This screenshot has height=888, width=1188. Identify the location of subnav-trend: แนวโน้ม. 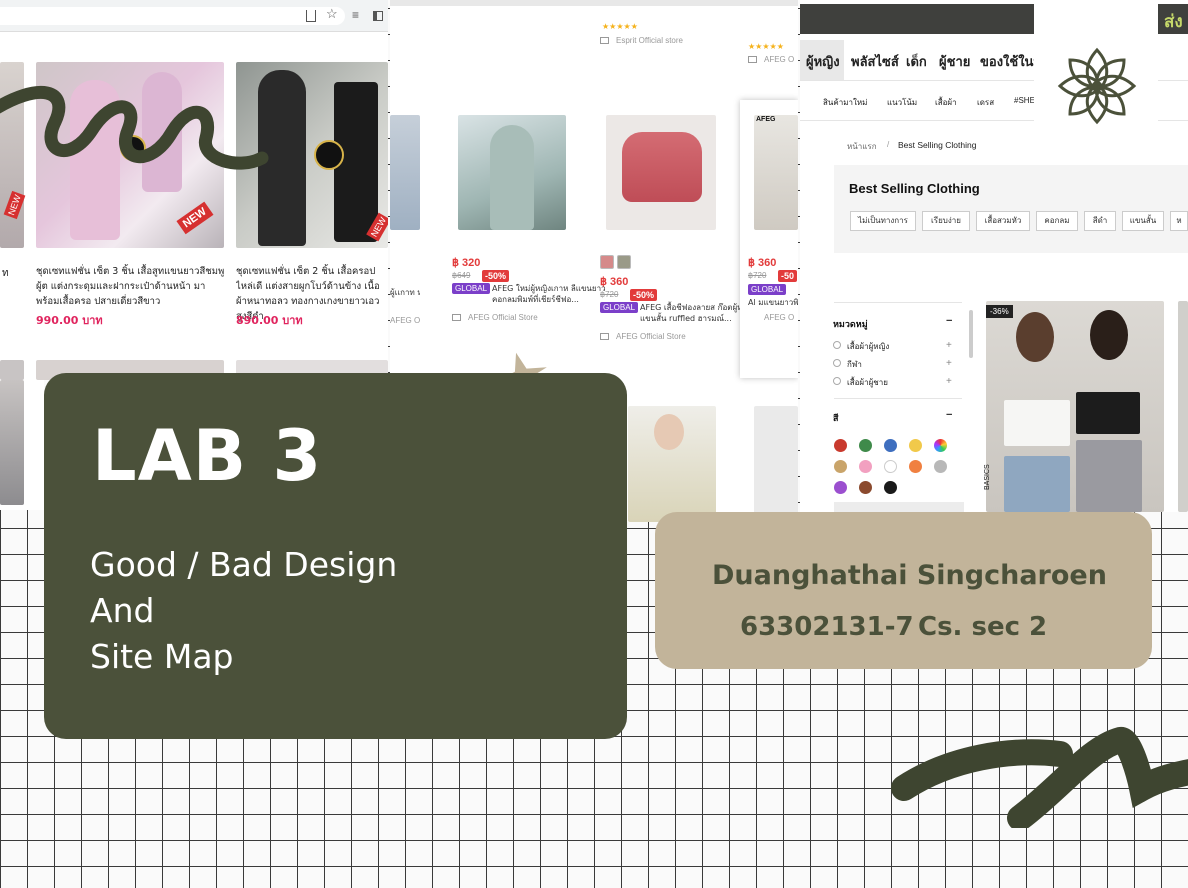
(902, 102).